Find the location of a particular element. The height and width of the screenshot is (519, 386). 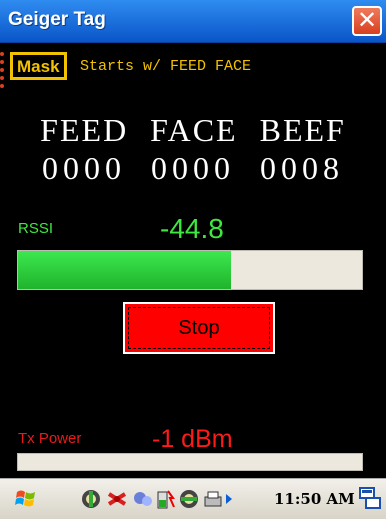

rssi-progress-bar is located at coordinates (190, 270).